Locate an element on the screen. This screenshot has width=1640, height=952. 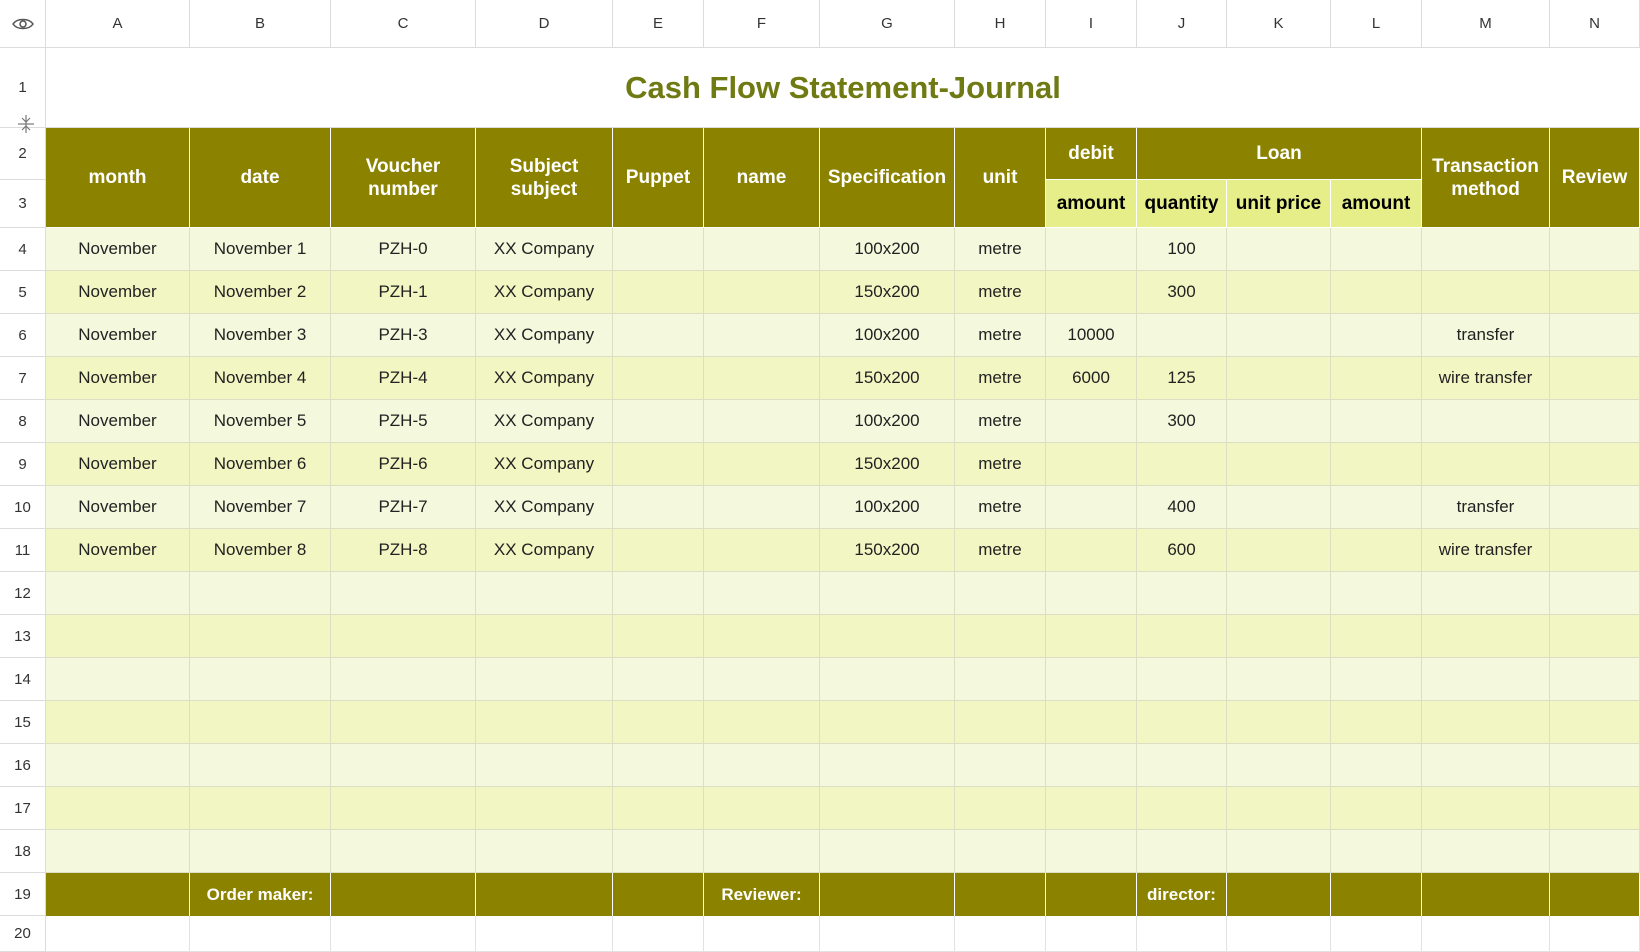
cell-transaction-method: wire transfer is located at coordinates (1486, 550).